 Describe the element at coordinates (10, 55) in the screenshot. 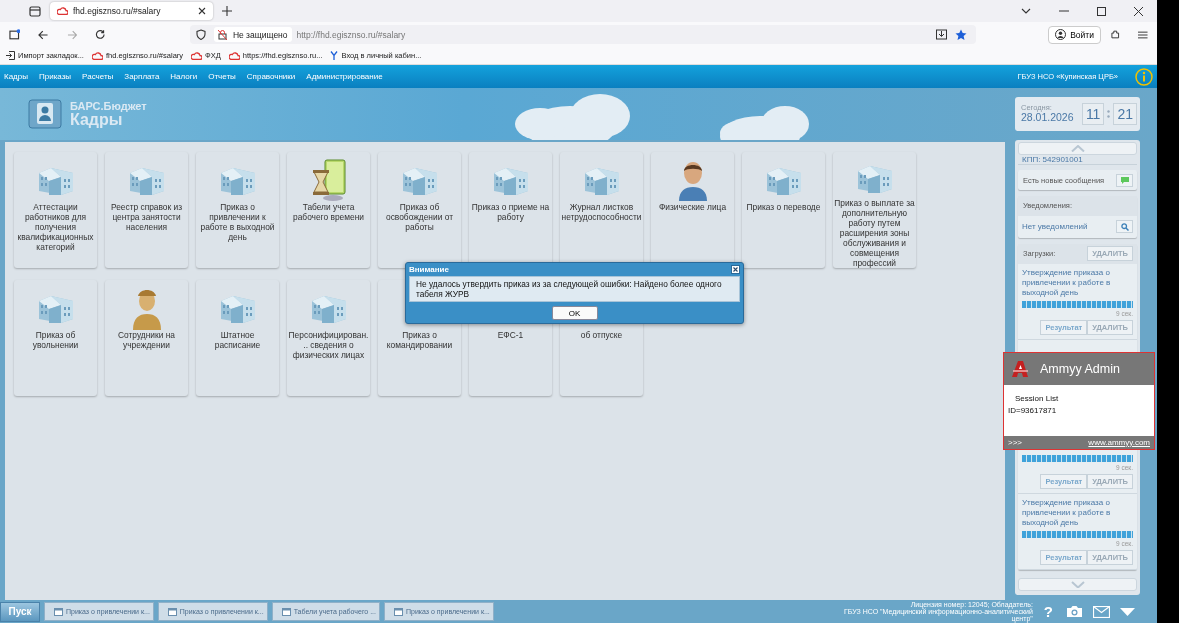

I see `import-icon` at that location.